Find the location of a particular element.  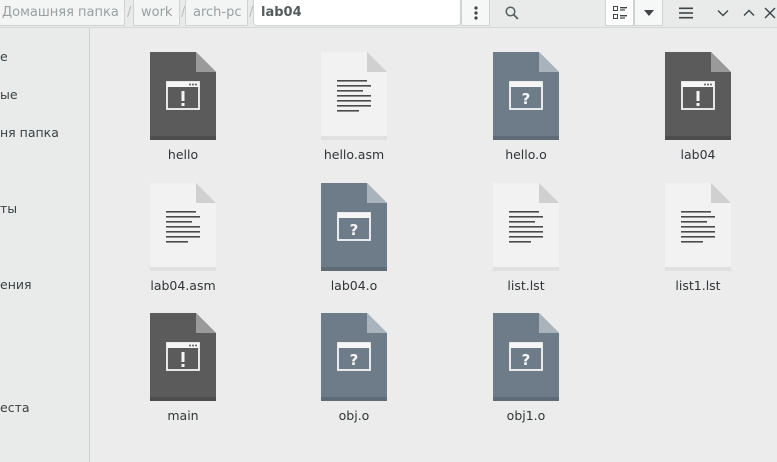

sidebar-item-home: ня папка is located at coordinates (29, 132).